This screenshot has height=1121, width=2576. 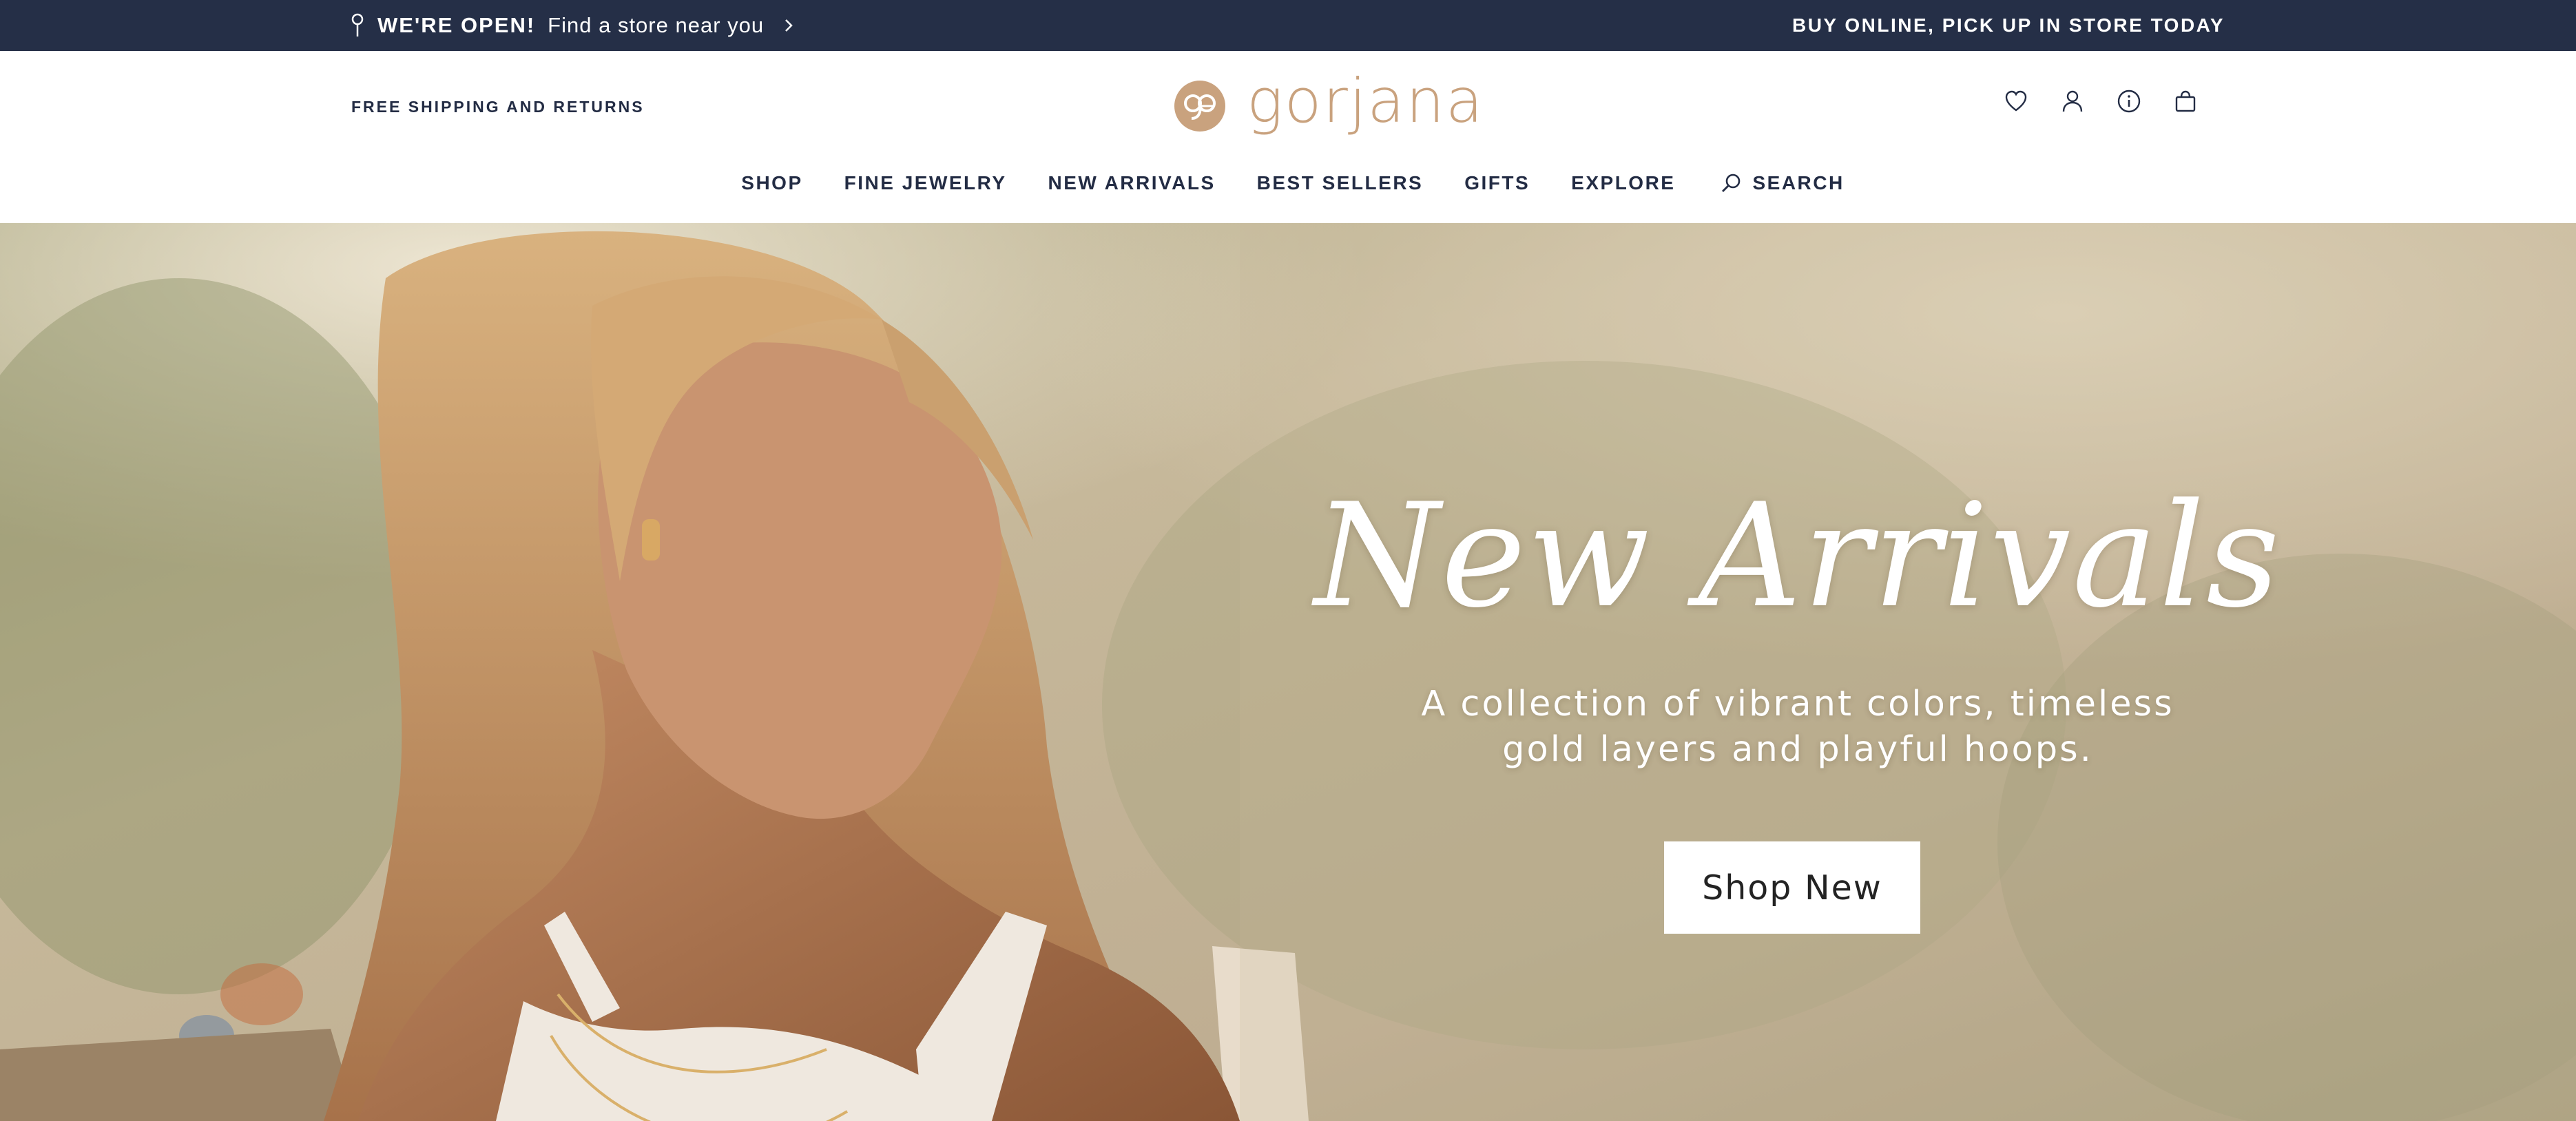 I want to click on search-icon, so click(x=1731, y=183).